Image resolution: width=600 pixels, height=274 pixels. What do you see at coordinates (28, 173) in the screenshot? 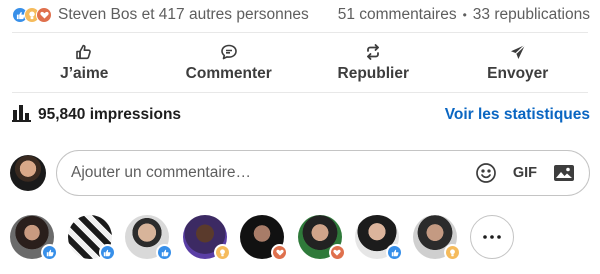
I see `current-user-avatar` at bounding box center [28, 173].